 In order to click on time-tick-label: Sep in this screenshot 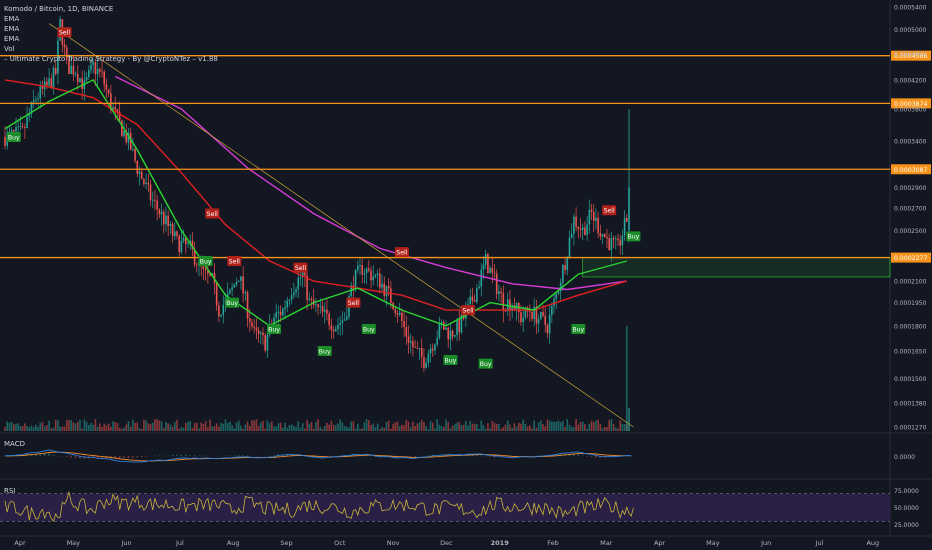, I will do `click(286, 543)`.